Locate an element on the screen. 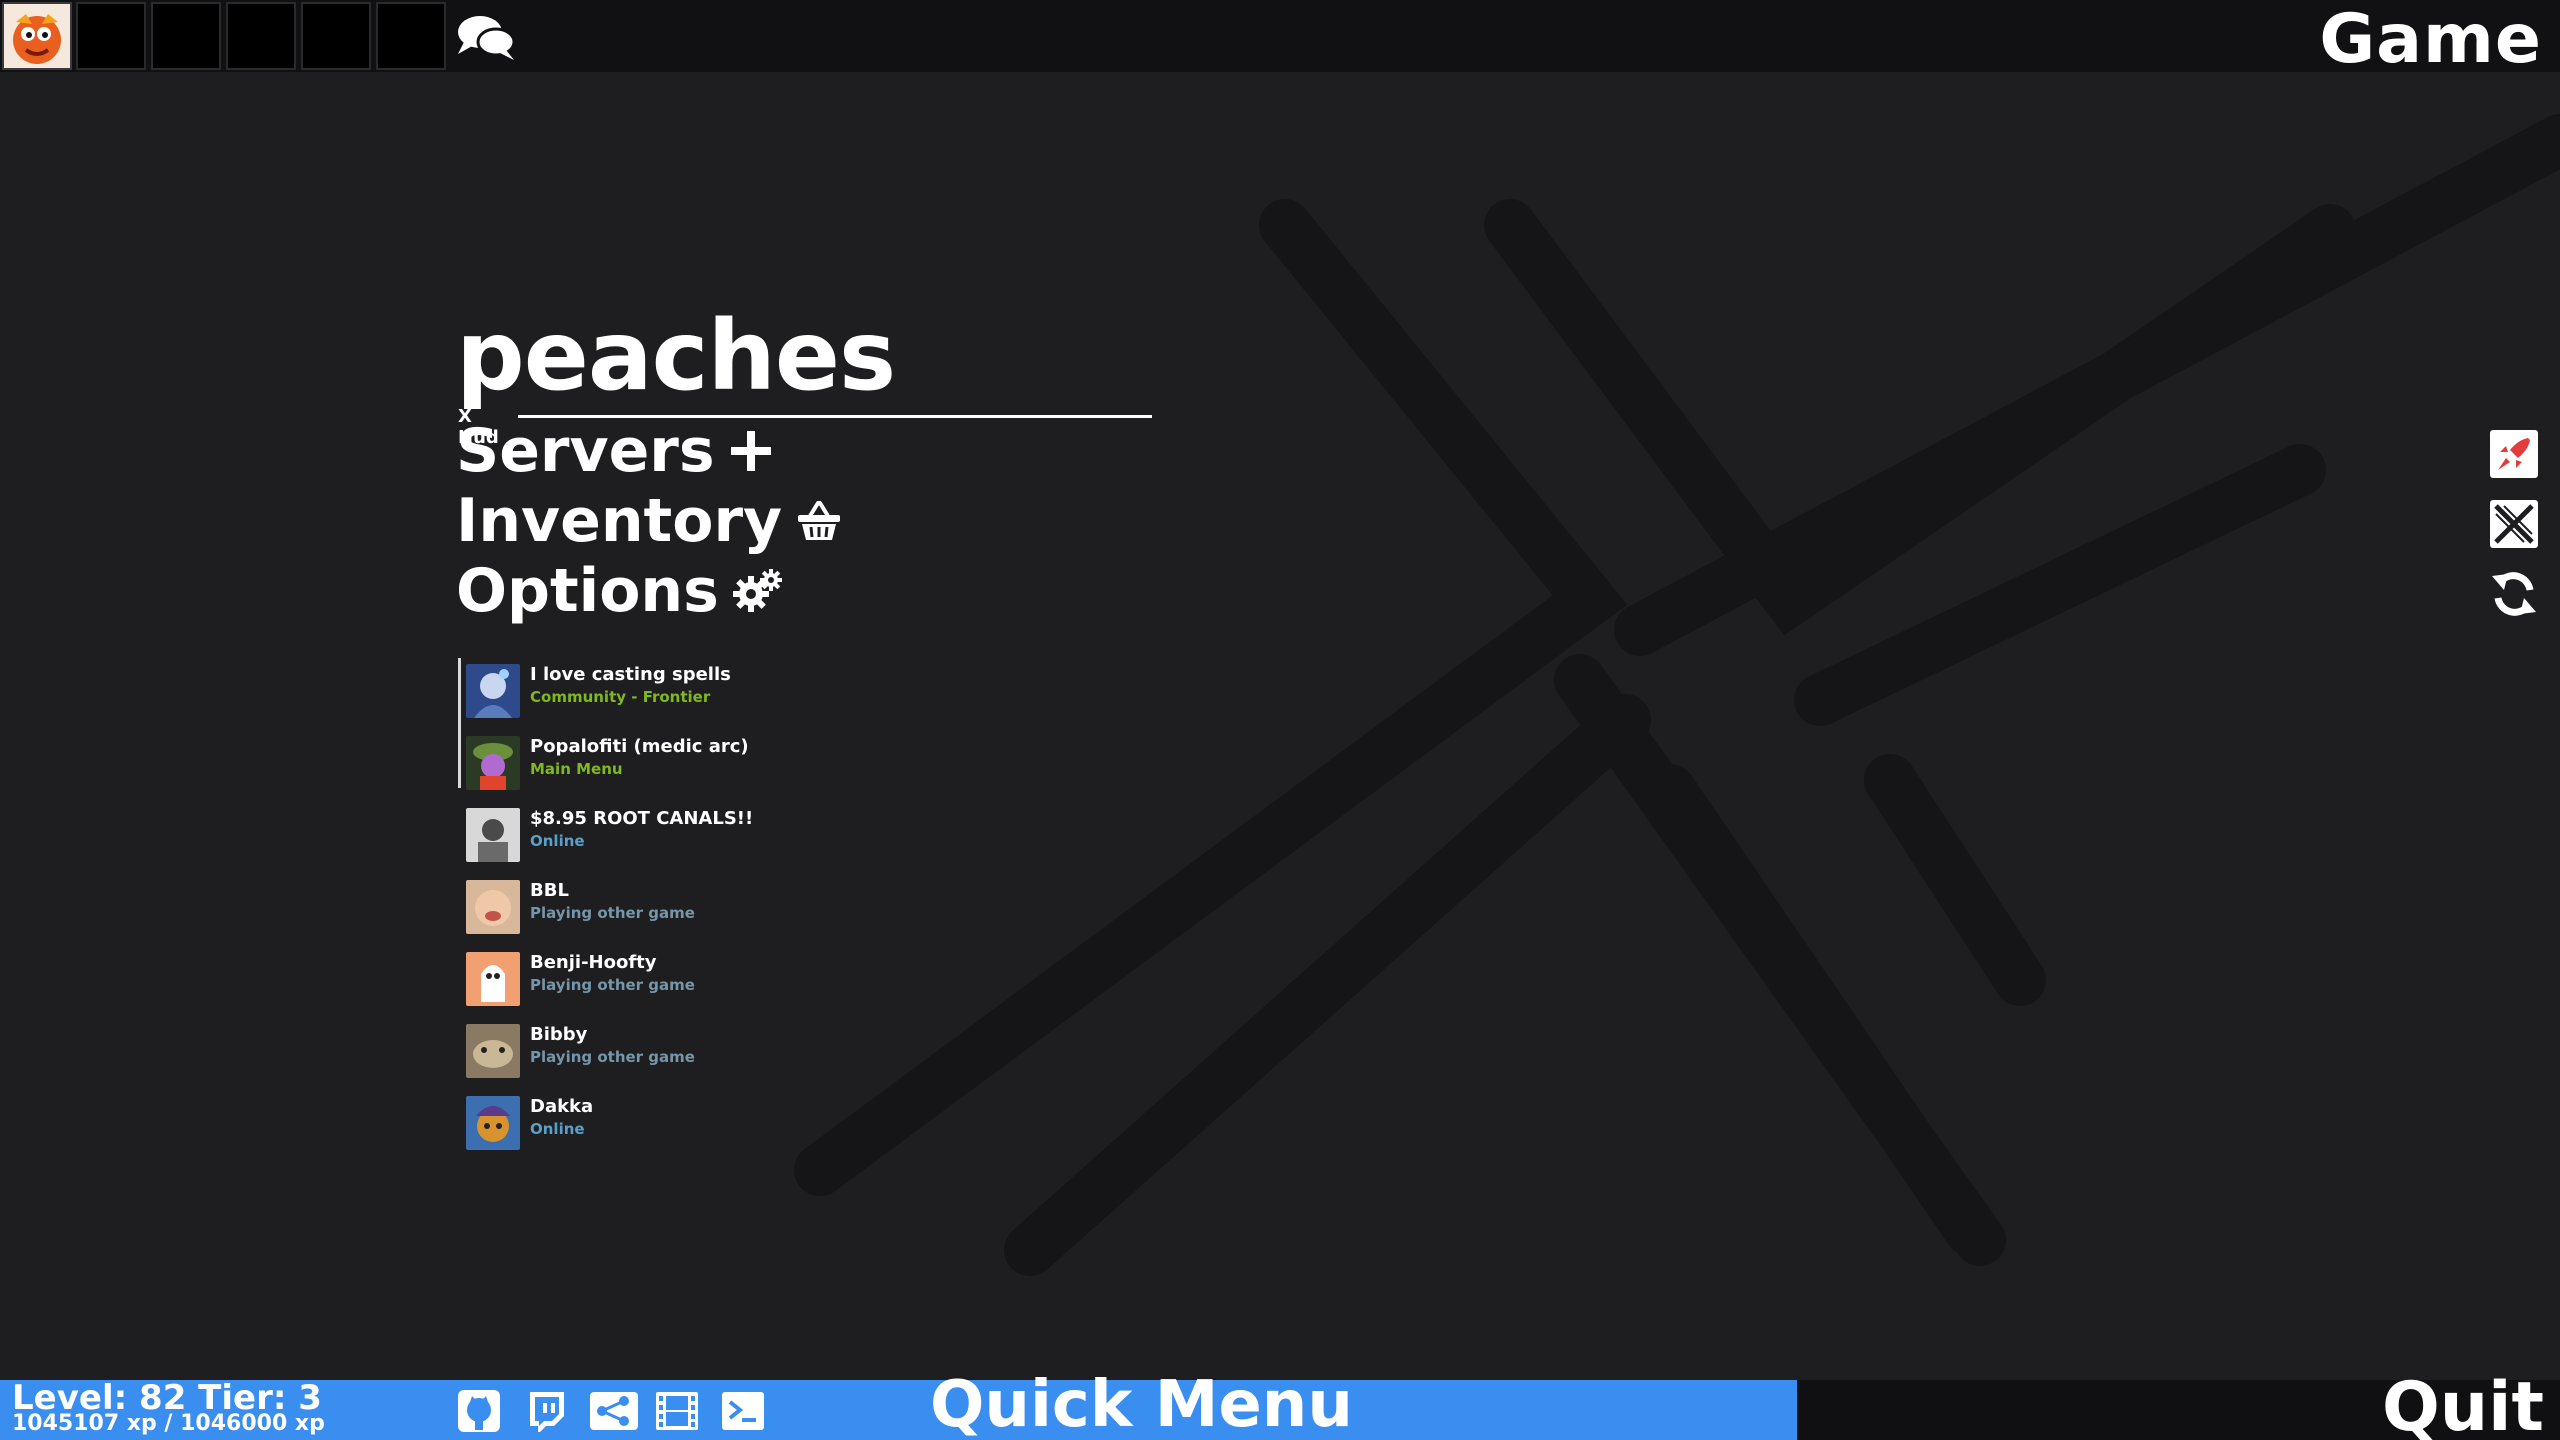 The width and height of the screenshot is (2560, 1440). xp-text: 1045107 xp / 1046000 xp is located at coordinates (168, 1423).